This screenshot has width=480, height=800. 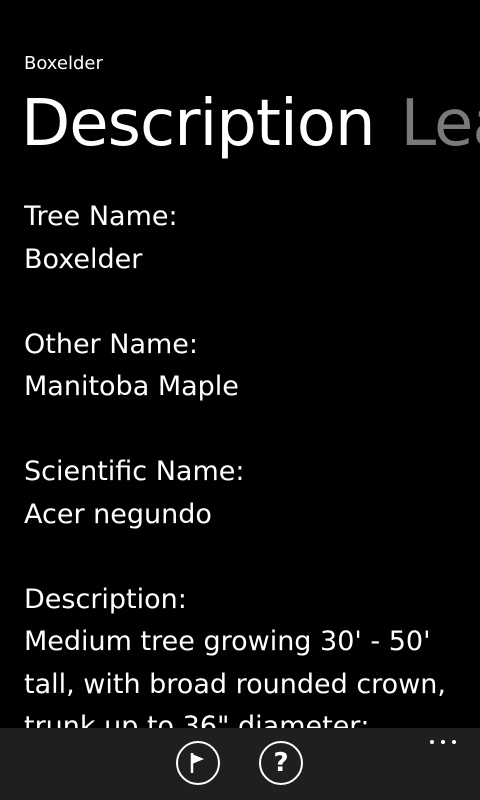 What do you see at coordinates (63, 63) in the screenshot?
I see `app-title: Boxelder` at bounding box center [63, 63].